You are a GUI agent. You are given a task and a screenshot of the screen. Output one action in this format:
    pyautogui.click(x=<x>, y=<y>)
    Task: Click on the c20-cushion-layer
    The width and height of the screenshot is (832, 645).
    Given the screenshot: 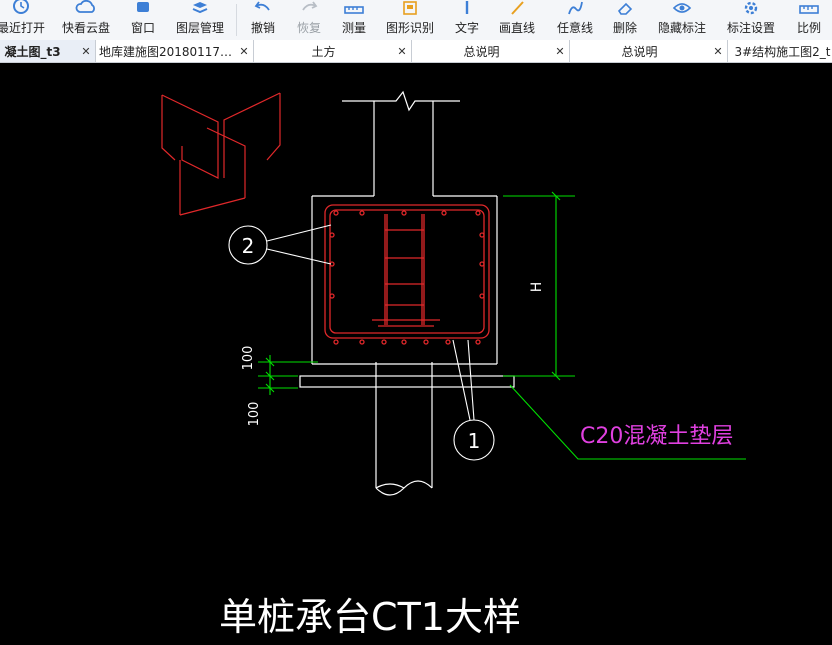 What is the action you would take?
    pyautogui.click(x=407, y=381)
    